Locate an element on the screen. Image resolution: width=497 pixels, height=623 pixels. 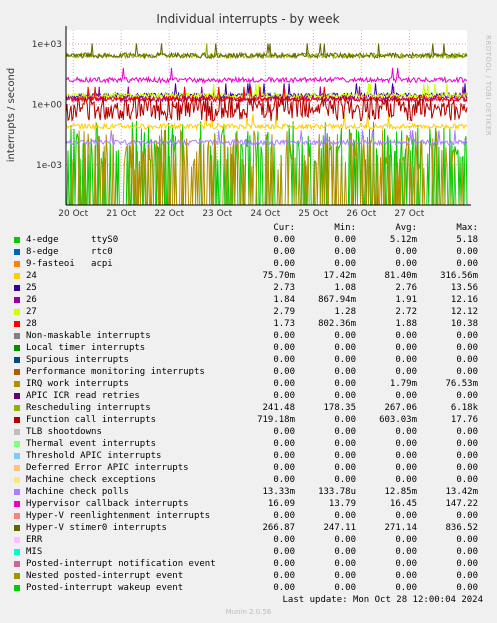
legend-header: Cur: Min: Avg: Max: is located at coordinates (248, 228).